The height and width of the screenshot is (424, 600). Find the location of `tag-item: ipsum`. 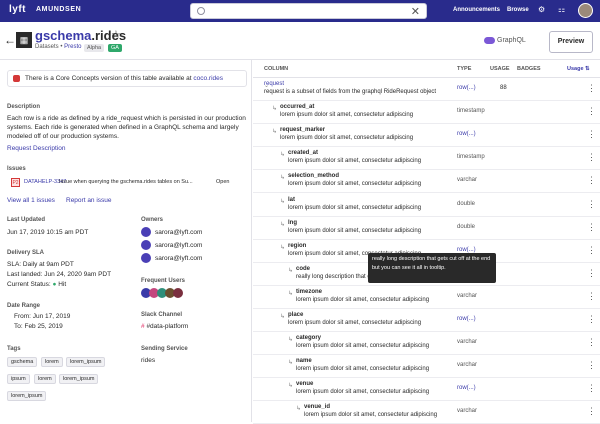

tag-item: ipsum is located at coordinates (18, 379).